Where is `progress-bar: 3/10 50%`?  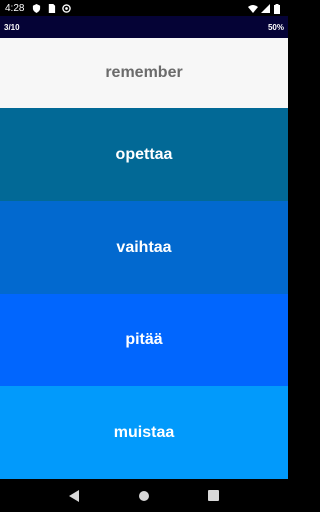 progress-bar: 3/10 50% is located at coordinates (144, 27).